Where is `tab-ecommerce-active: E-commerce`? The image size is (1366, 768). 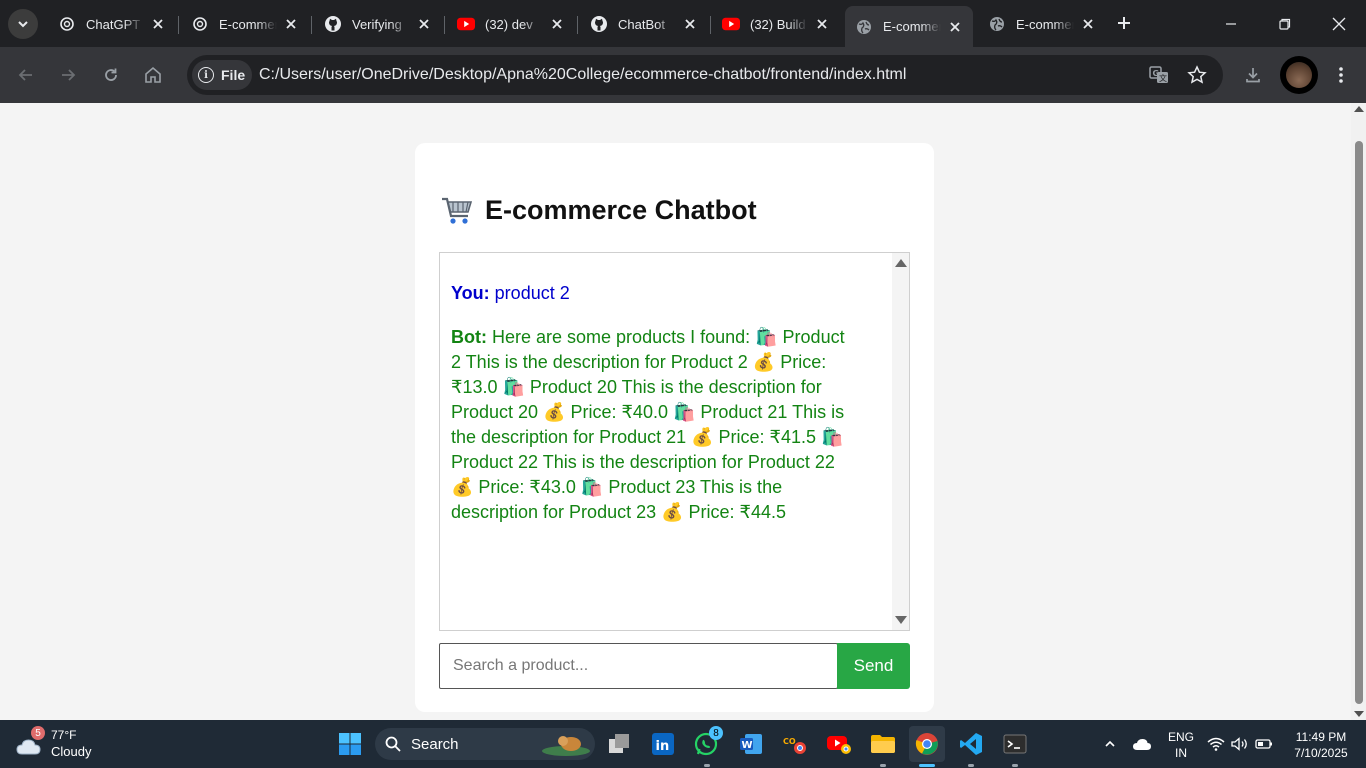
tab-ecommerce-active: E-commerce is located at coordinates (909, 26).